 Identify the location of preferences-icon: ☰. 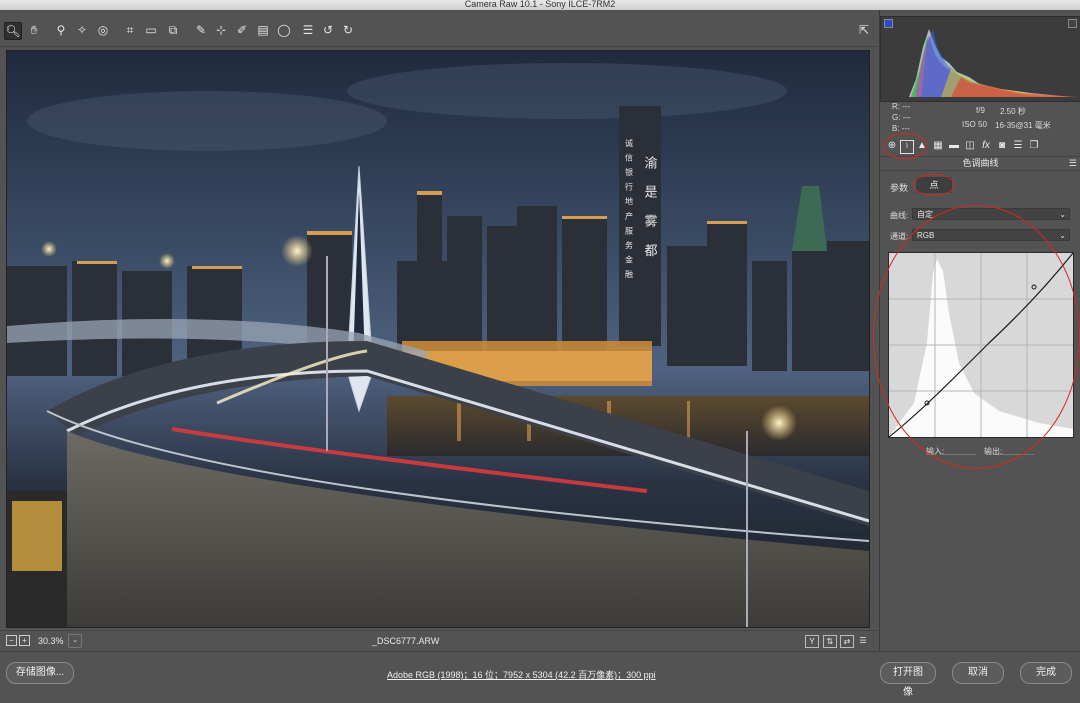
(308, 30).